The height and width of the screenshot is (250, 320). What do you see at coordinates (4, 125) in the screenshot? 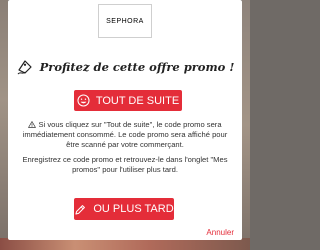
I see `background-left` at bounding box center [4, 125].